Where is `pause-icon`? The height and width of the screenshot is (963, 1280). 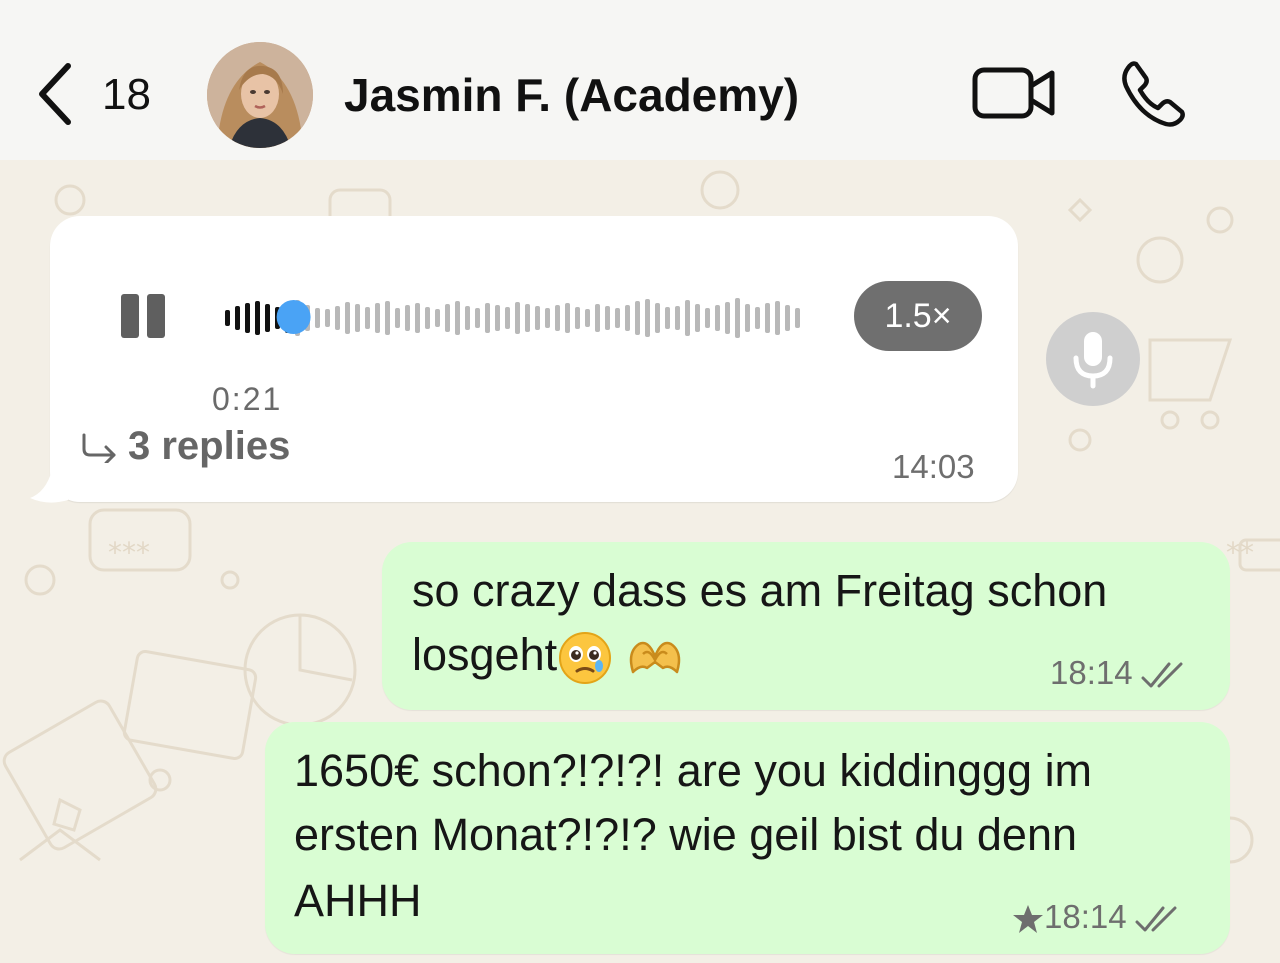 pause-icon is located at coordinates (143, 317).